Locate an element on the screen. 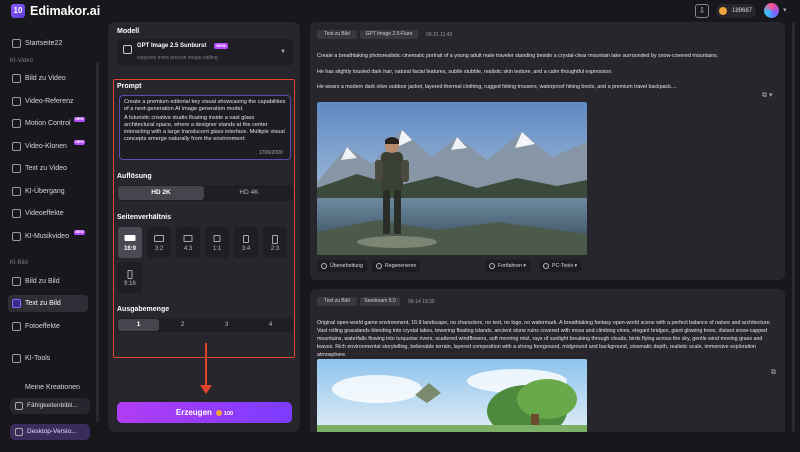 This screenshot has height=452, width=800. ratio-2-3: 2:3 is located at coordinates (275, 242).